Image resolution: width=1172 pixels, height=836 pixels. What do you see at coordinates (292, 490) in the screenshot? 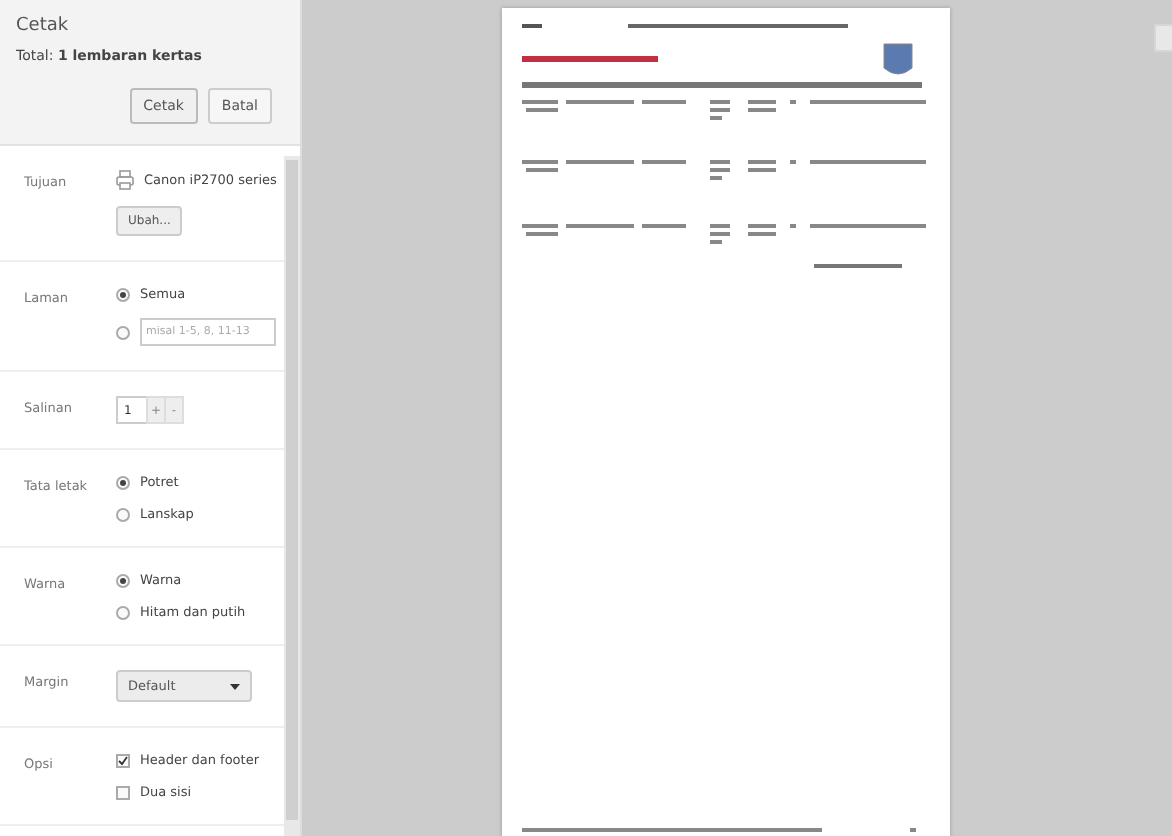
I see `scrollbar-thumb` at bounding box center [292, 490].